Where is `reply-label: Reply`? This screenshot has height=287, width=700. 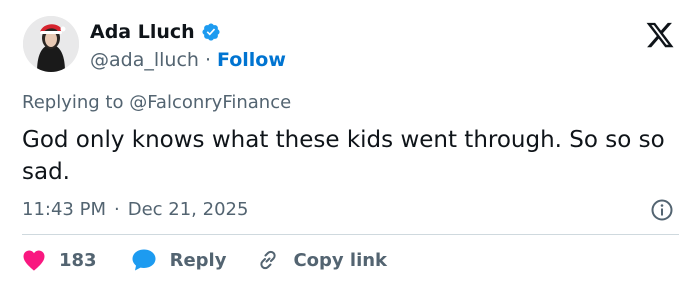
reply-label: Reply is located at coordinates (198, 260).